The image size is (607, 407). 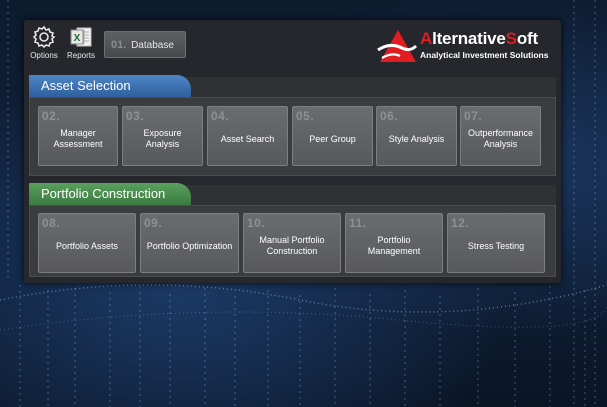 I want to click on tile-number: 12., so click(x=460, y=223).